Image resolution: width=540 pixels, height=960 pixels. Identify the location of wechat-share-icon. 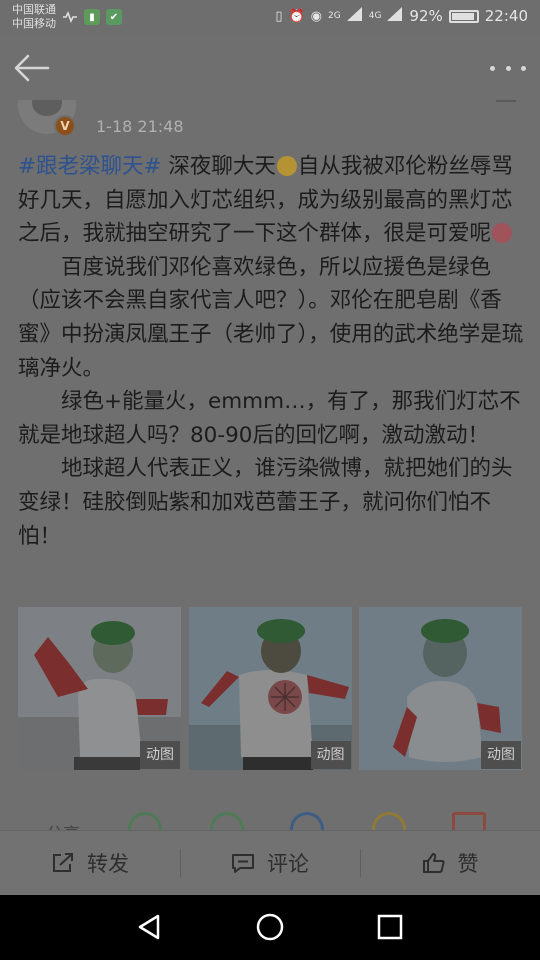
(145, 821).